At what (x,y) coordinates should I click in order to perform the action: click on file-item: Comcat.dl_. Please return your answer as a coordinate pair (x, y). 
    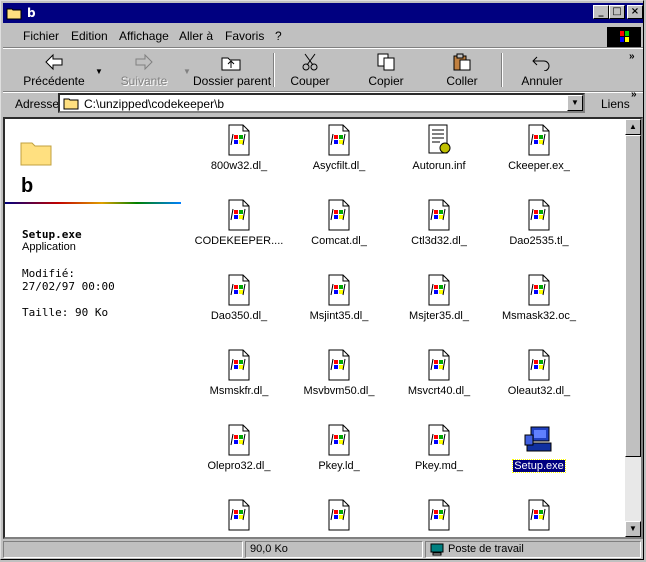
    Looking at the image, I should click on (339, 222).